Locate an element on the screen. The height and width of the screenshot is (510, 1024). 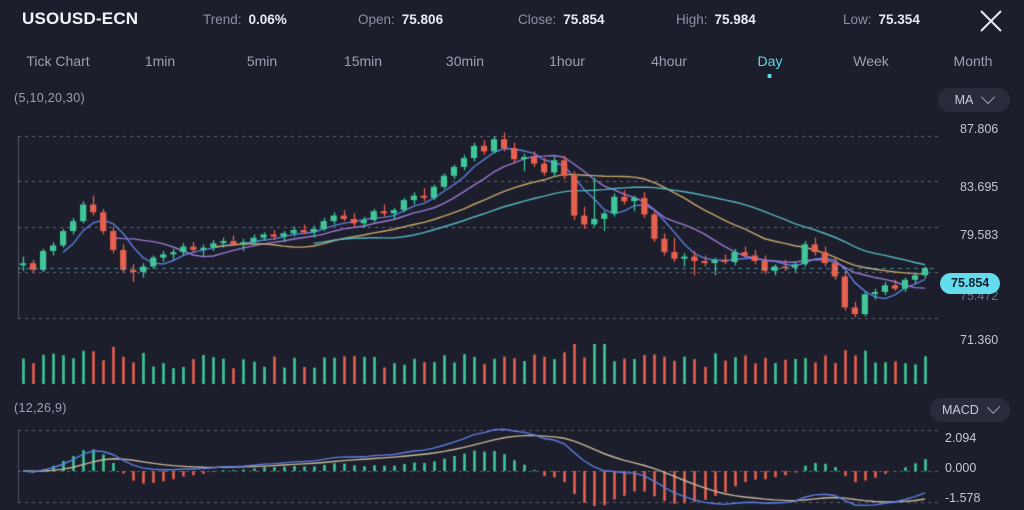
tab-30min: 30min is located at coordinates (465, 61).